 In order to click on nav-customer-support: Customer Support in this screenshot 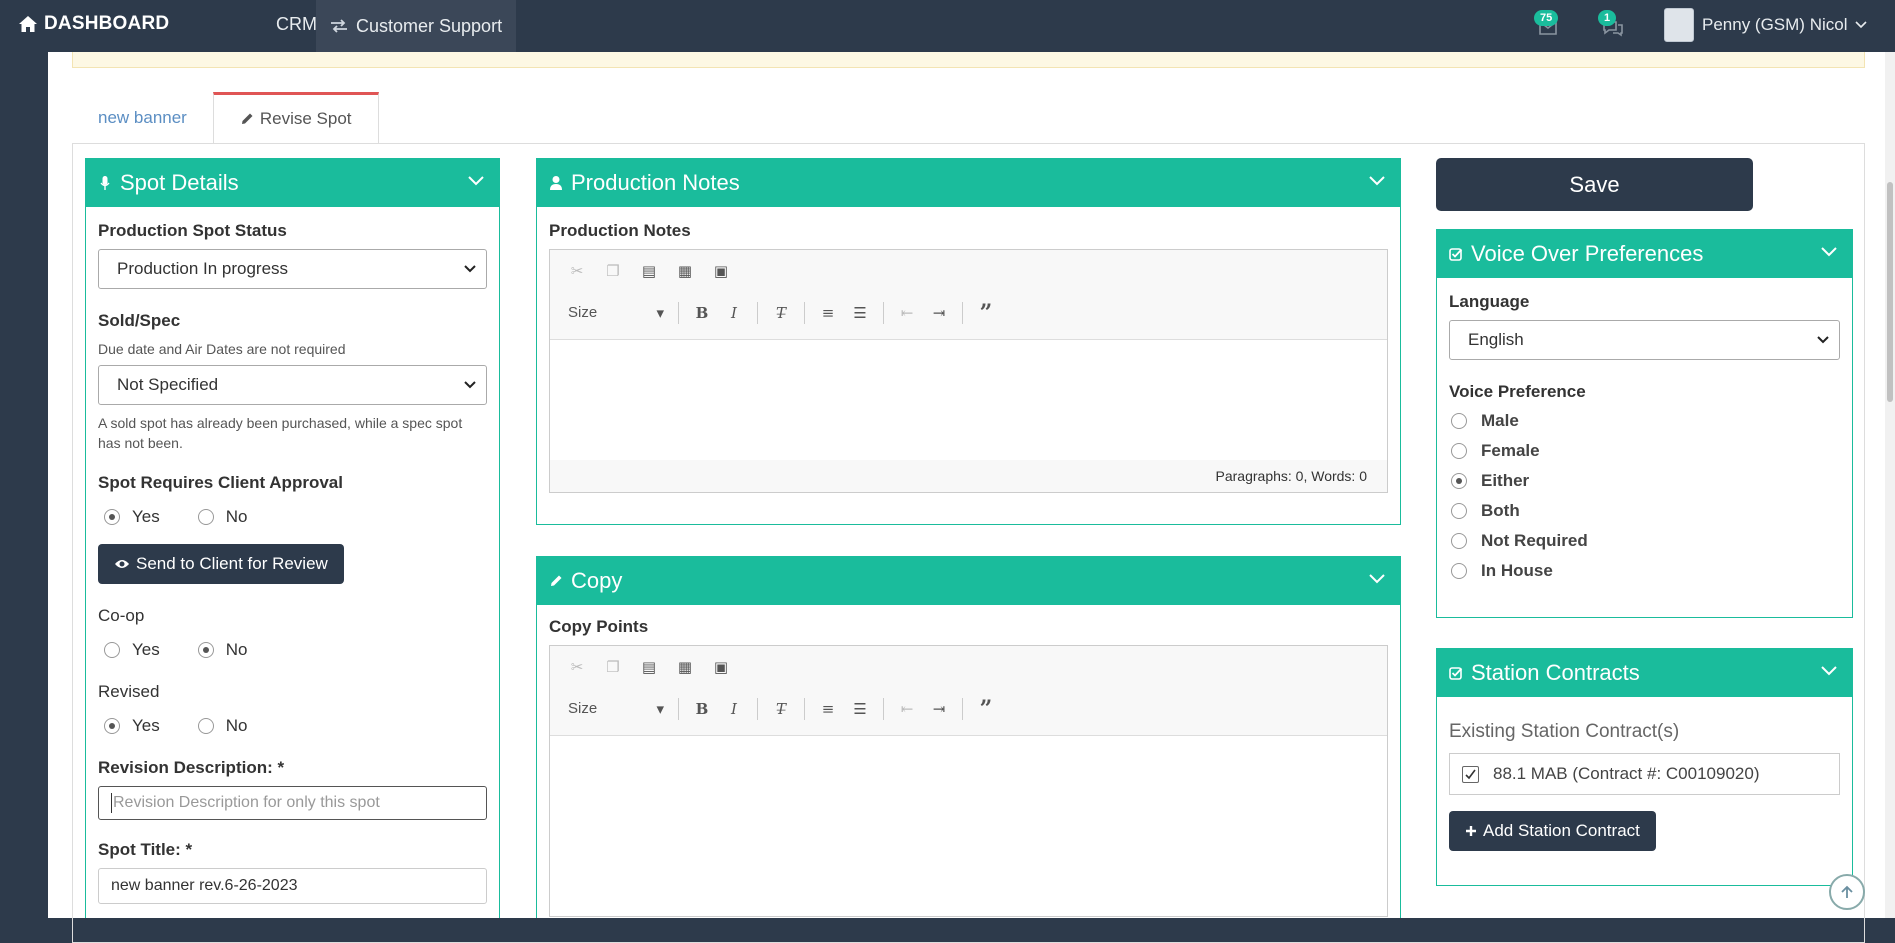, I will do `click(416, 26)`.